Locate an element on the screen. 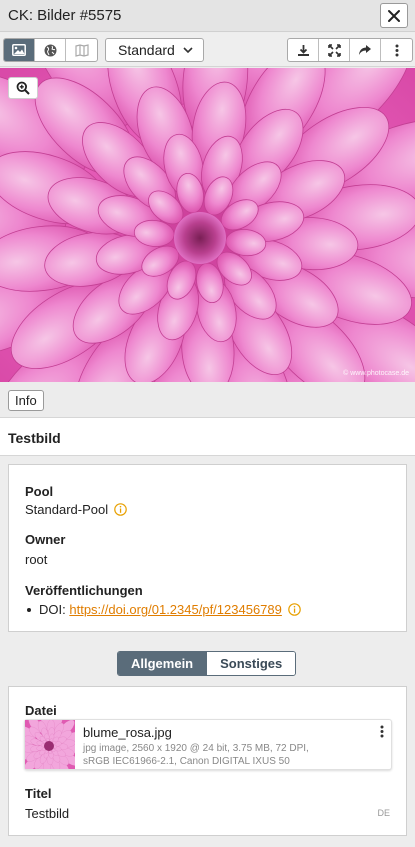 Image resolution: width=415 pixels, height=847 pixels. info-button: Info is located at coordinates (26, 400).